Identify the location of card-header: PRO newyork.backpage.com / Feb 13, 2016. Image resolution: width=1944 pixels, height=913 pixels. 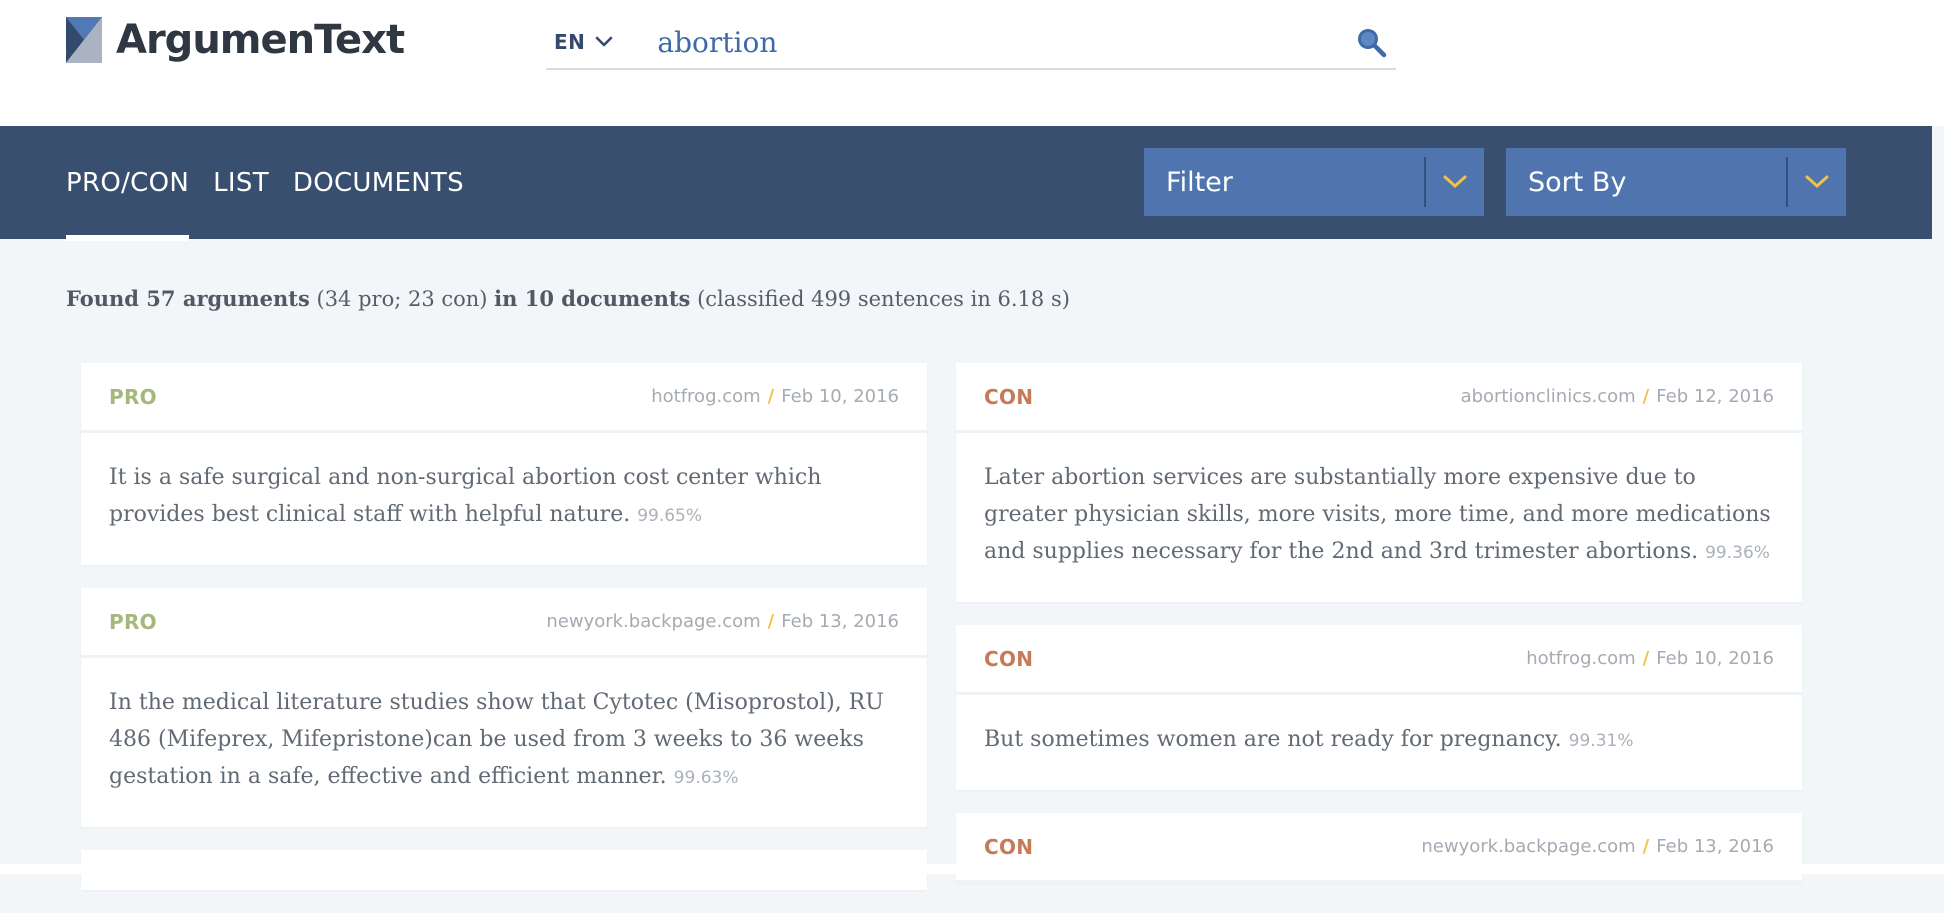
(504, 623).